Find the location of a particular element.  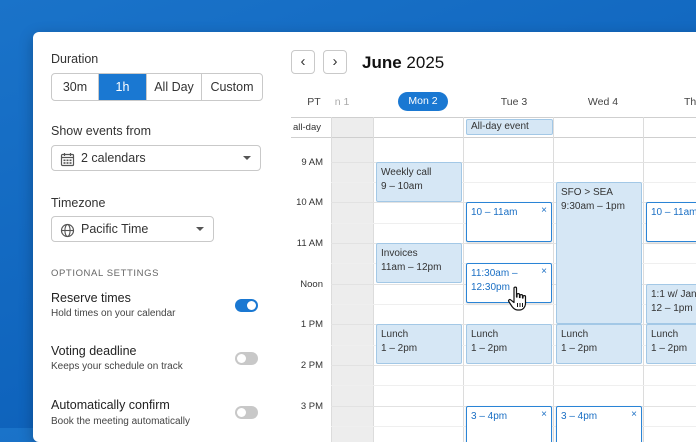

auto-confirm-toggle is located at coordinates (246, 412).